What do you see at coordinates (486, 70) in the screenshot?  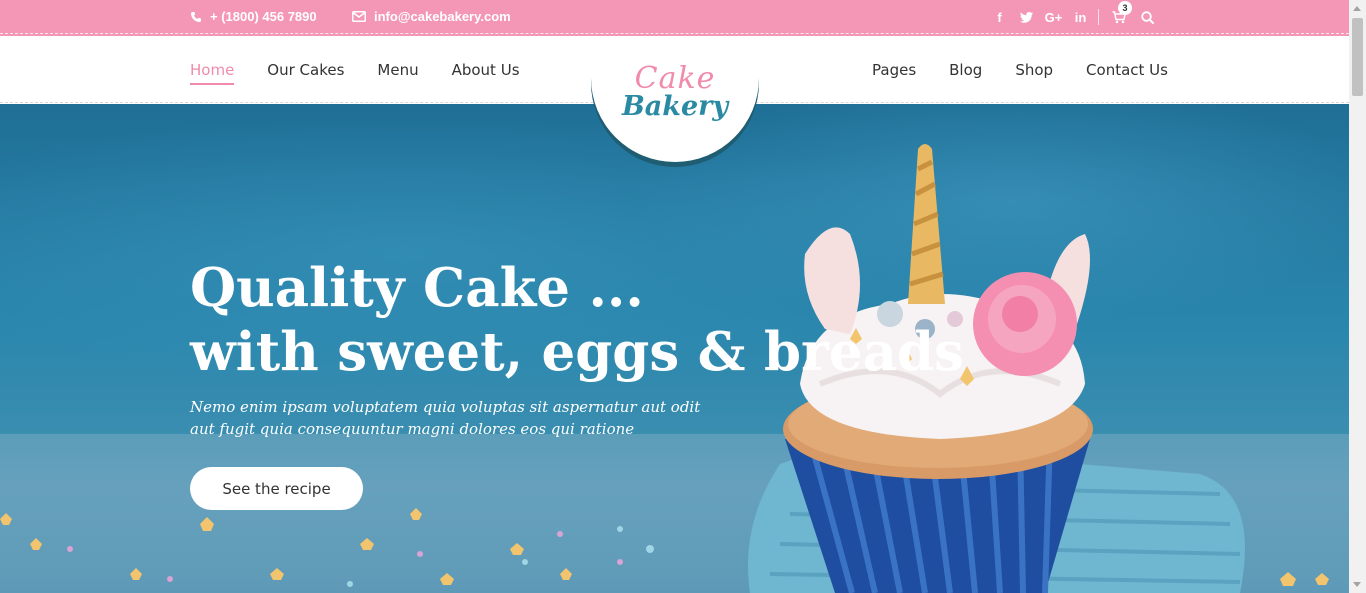 I see `nav-about-us: About Us` at bounding box center [486, 70].